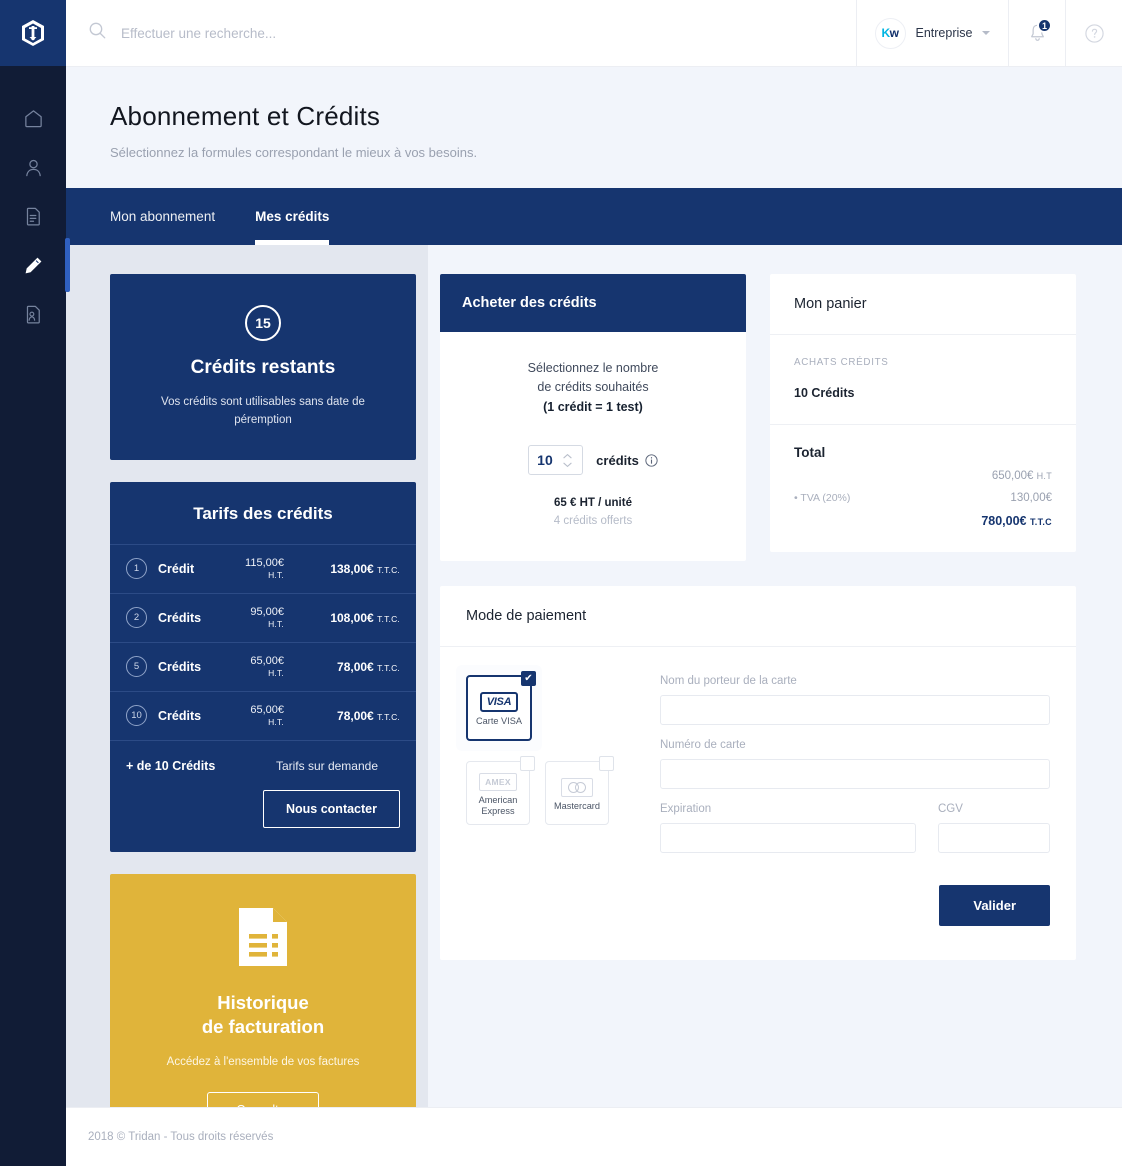  What do you see at coordinates (594, 216) in the screenshot?
I see `tab-bar: Mon abonnement Mes crédits` at bounding box center [594, 216].